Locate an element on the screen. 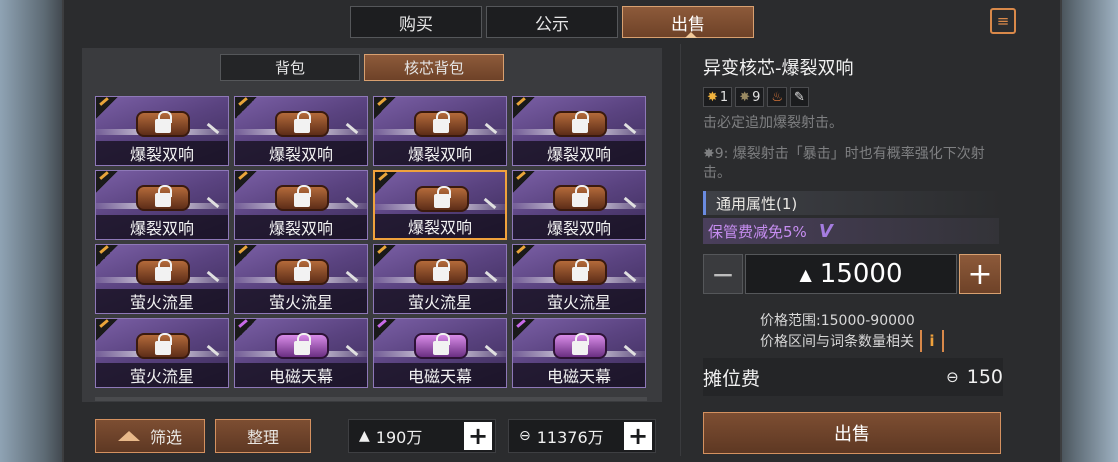  currency-coin: ⊖ 11376万 + is located at coordinates (582, 436).